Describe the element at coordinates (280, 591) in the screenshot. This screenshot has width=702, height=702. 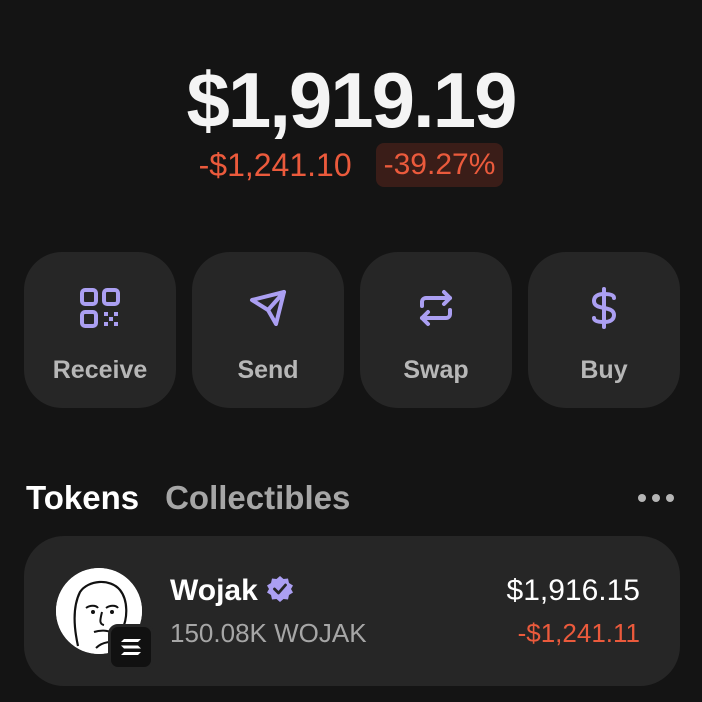
I see `verified-badge-icon` at that location.